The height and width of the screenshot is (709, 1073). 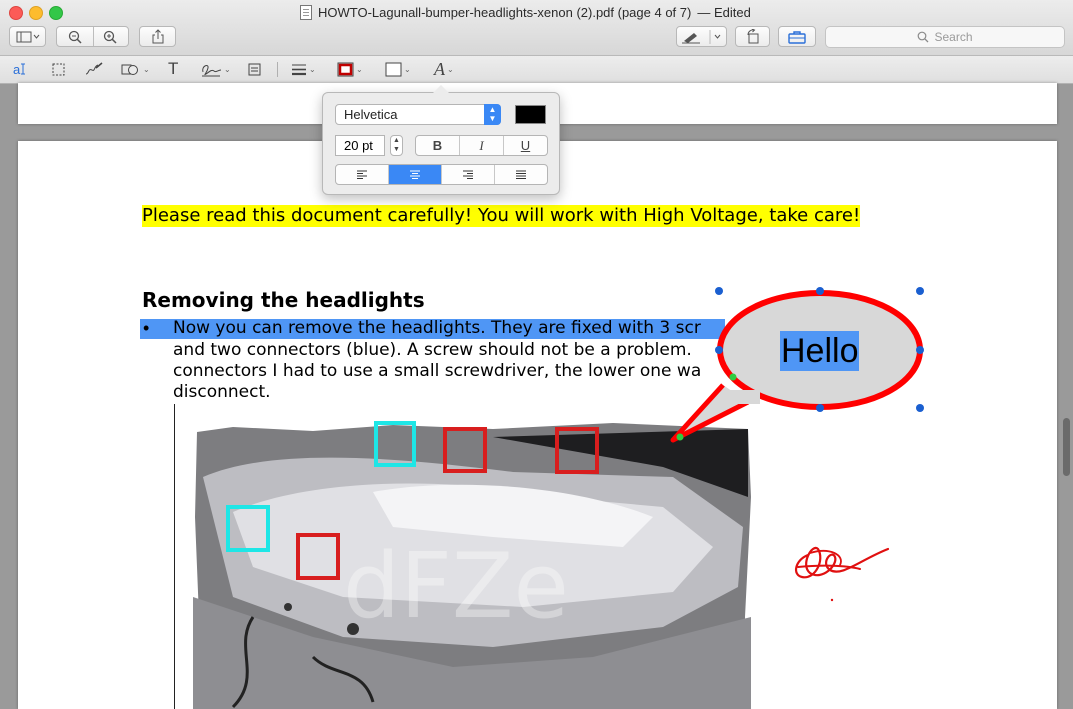 What do you see at coordinates (437, 145) in the screenshot?
I see `bold-button: B` at bounding box center [437, 145].